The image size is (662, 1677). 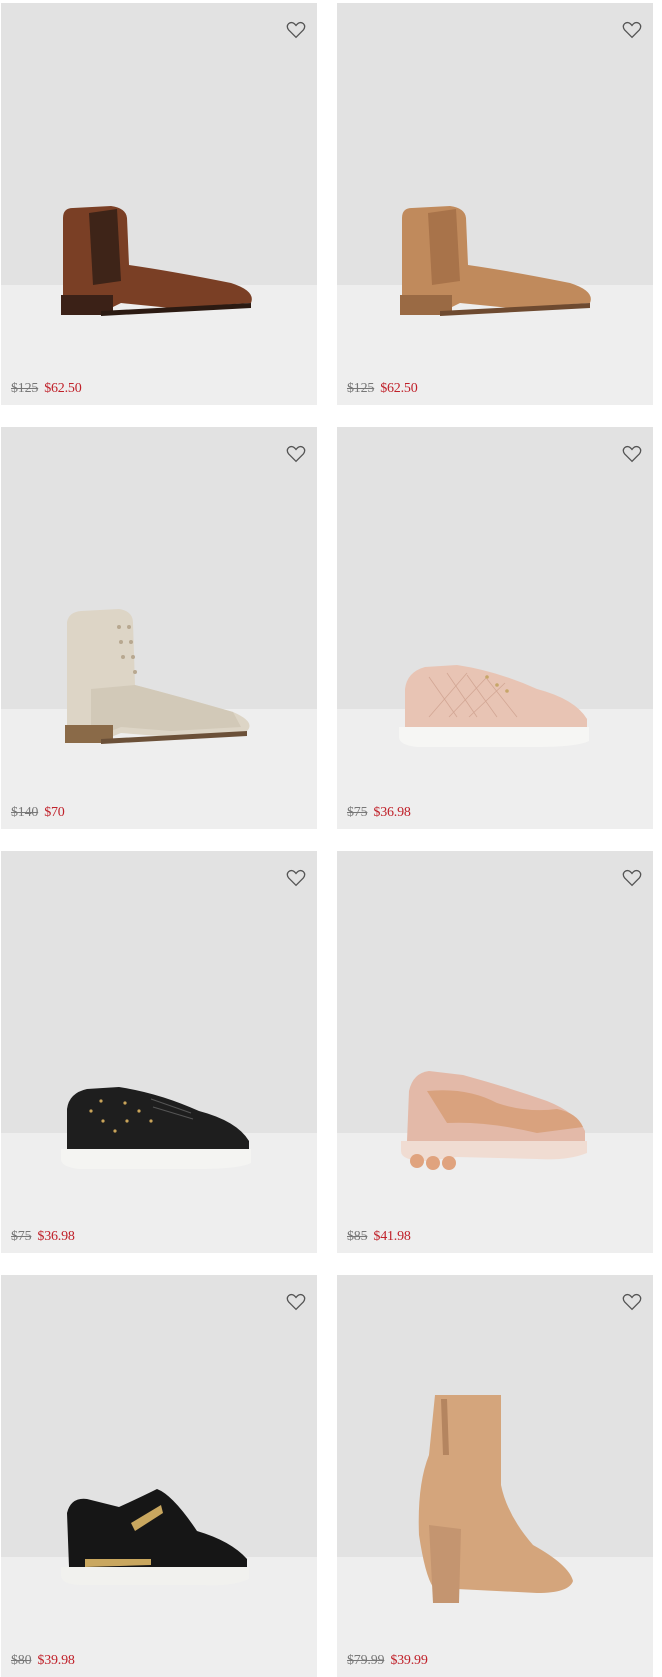 I want to click on sale-price: $70, so click(x=54, y=812).